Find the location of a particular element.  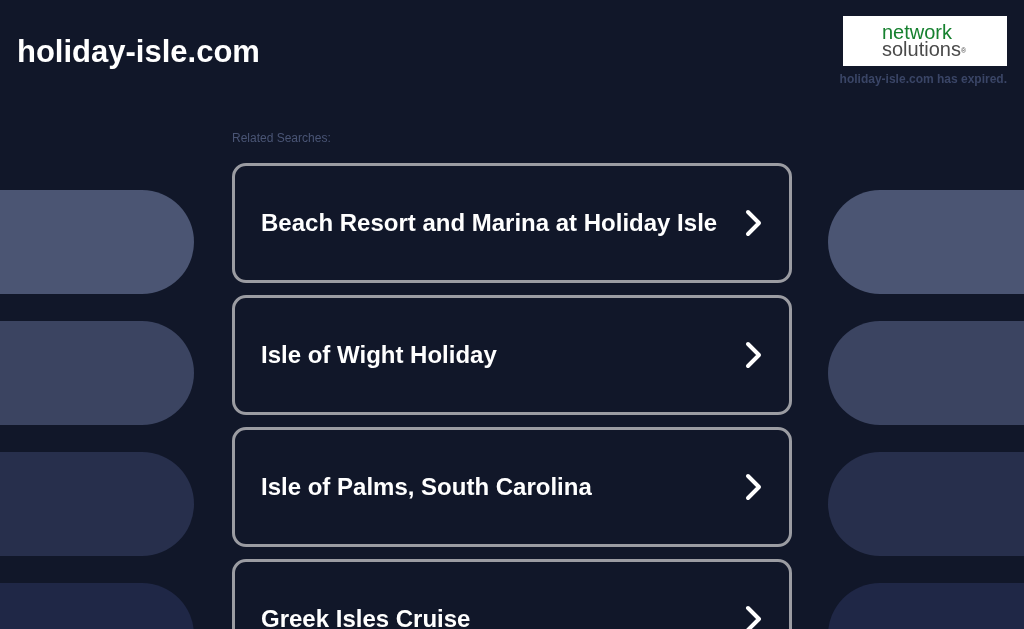

related-searches-label: Related Searches: is located at coordinates (281, 138).